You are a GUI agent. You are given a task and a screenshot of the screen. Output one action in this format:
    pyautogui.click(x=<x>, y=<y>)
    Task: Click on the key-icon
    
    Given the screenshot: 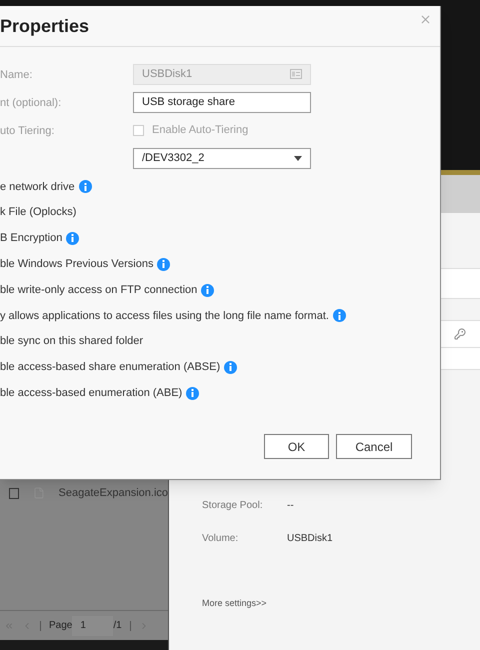 What is the action you would take?
    pyautogui.click(x=460, y=334)
    